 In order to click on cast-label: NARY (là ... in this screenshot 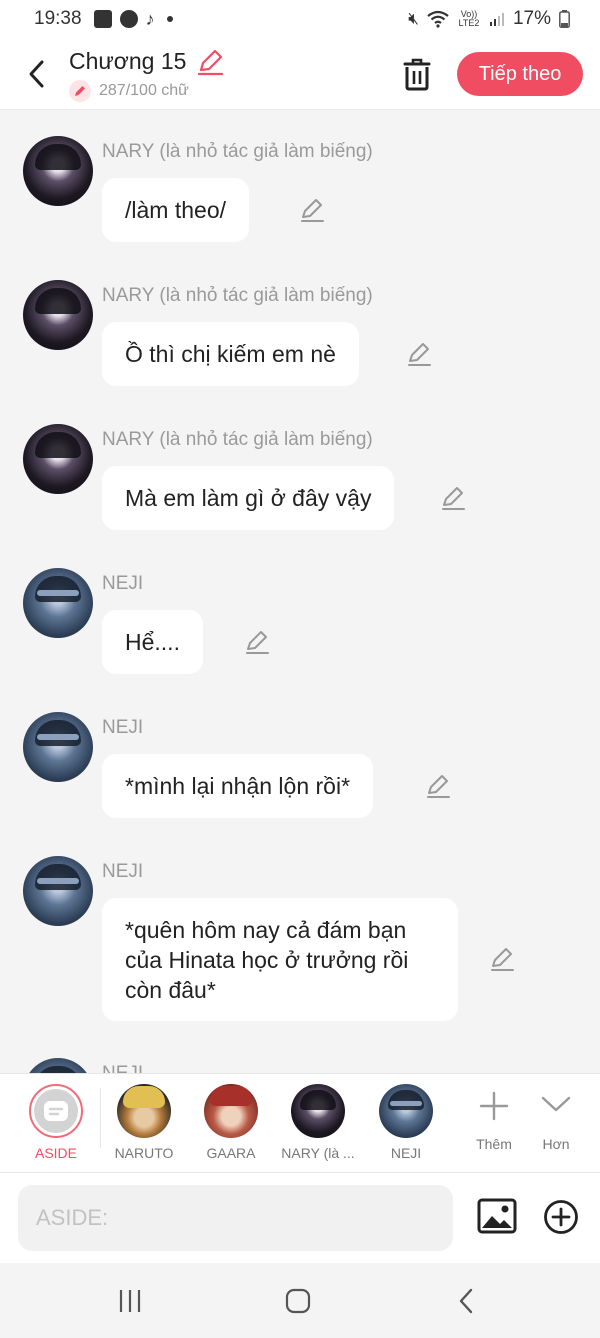, I will do `click(318, 1153)`.